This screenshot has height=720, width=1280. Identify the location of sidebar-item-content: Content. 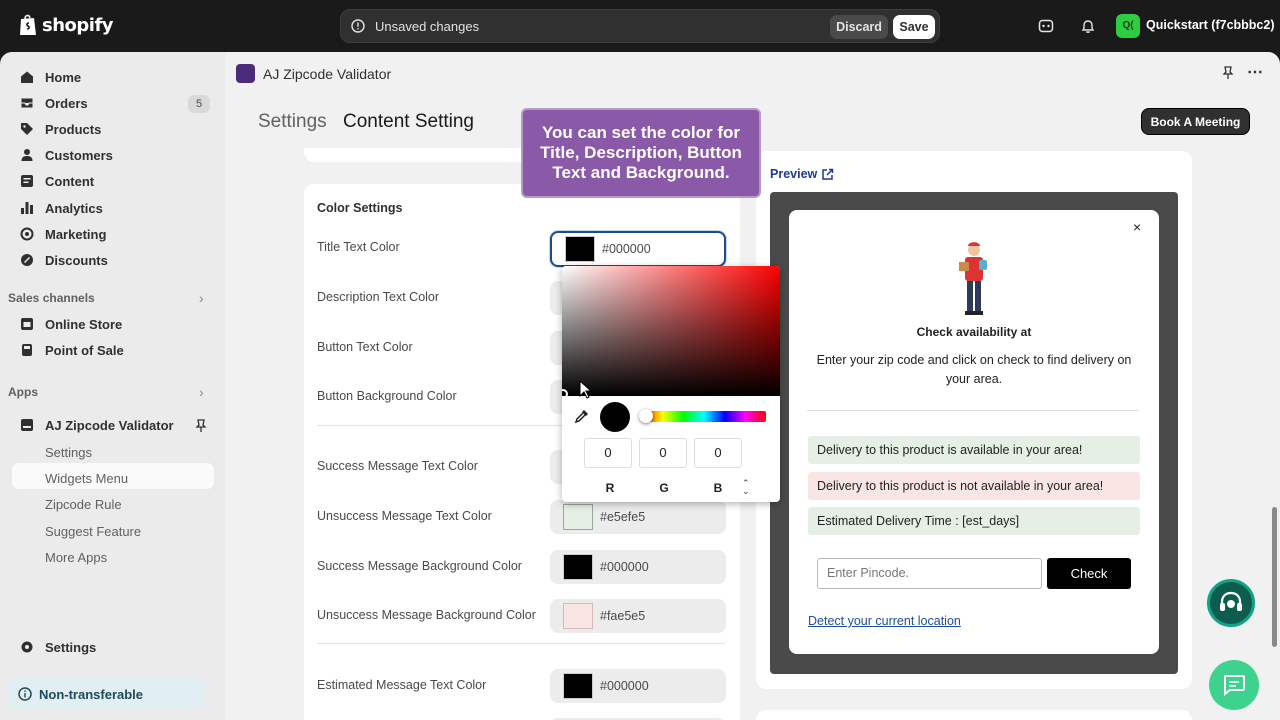
(57, 181).